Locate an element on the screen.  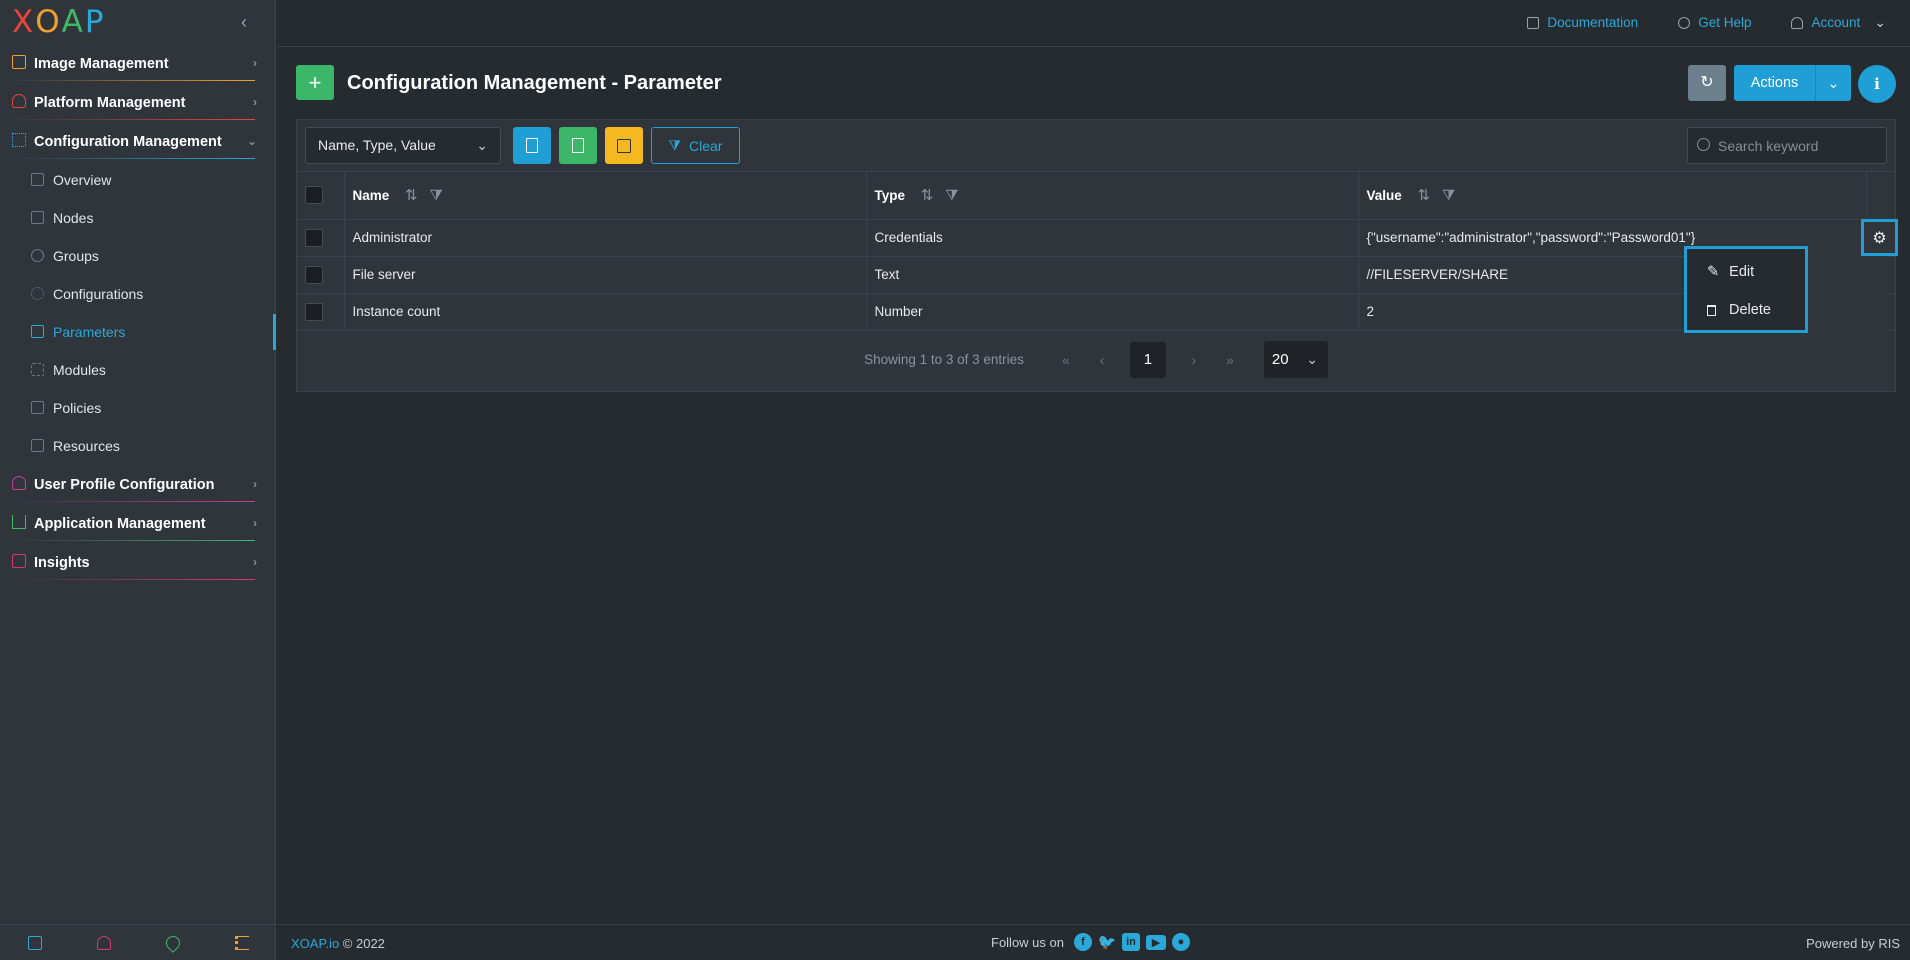
info-button: i is located at coordinates (1877, 84).